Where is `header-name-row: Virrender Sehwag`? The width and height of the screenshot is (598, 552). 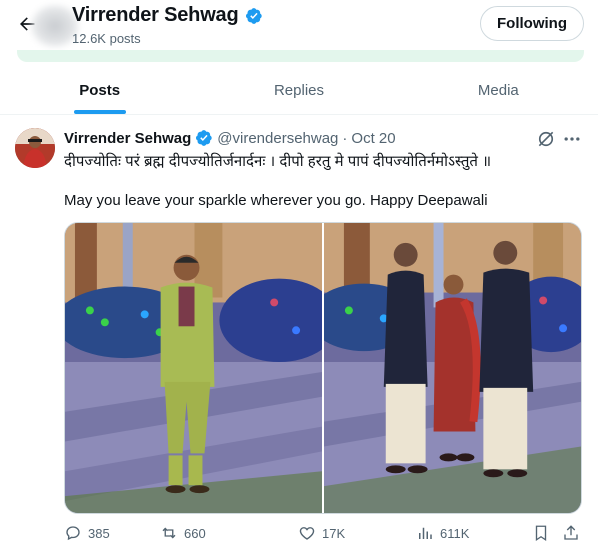 header-name-row: Virrender Sehwag is located at coordinates (167, 15).